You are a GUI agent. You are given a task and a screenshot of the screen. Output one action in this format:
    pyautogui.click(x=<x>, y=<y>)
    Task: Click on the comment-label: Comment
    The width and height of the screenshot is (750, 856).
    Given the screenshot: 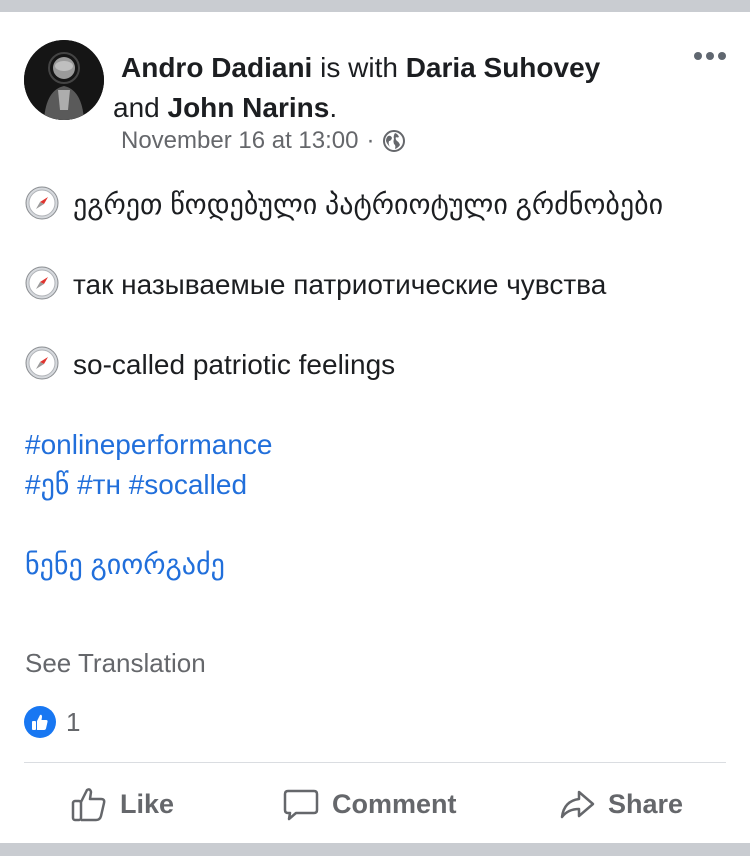 What is the action you would take?
    pyautogui.click(x=394, y=803)
    